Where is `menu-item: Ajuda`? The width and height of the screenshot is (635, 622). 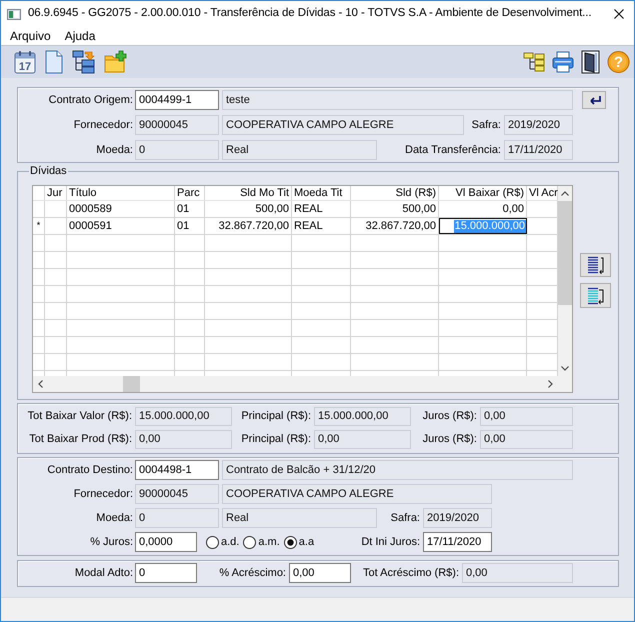 menu-item: Ajuda is located at coordinates (80, 36).